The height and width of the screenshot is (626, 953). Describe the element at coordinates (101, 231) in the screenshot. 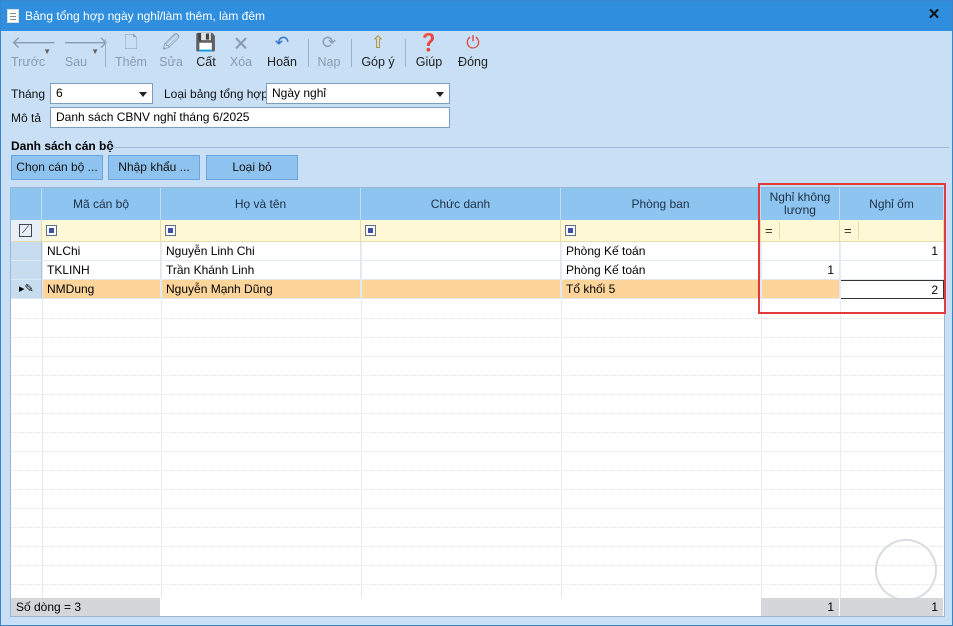

I see `filter-code` at that location.